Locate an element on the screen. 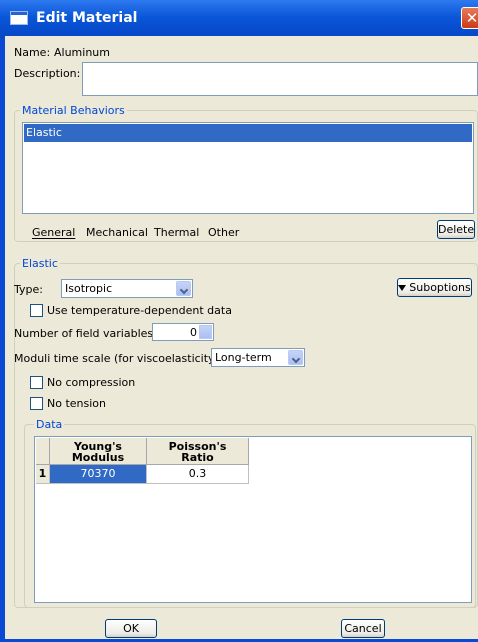 This screenshot has width=478, height=642. no-compression-label: No compression is located at coordinates (91, 382).